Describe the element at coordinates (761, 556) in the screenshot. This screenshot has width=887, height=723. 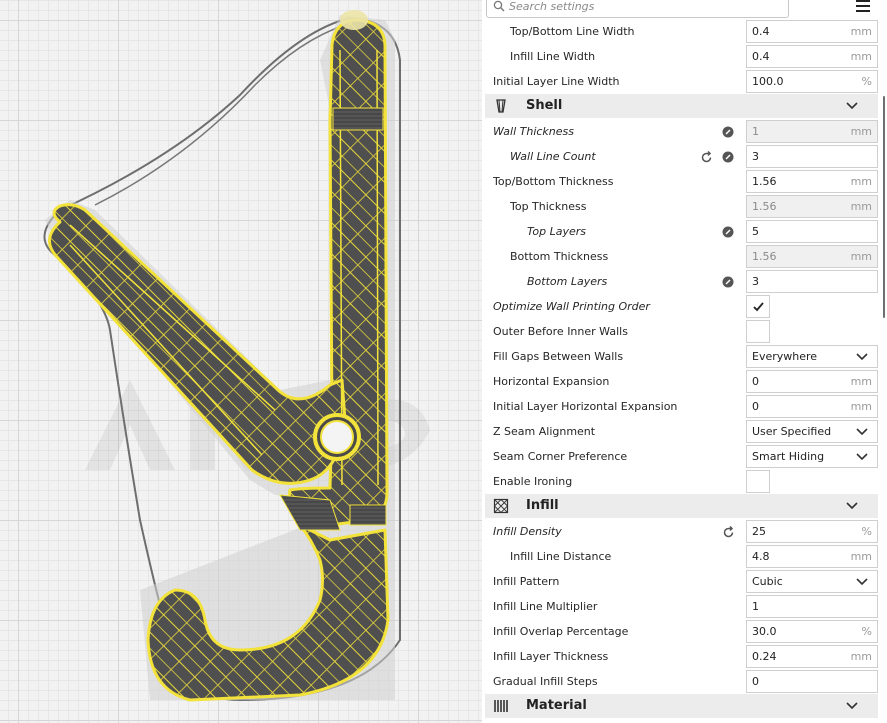
I see `field-value: 4.8` at that location.